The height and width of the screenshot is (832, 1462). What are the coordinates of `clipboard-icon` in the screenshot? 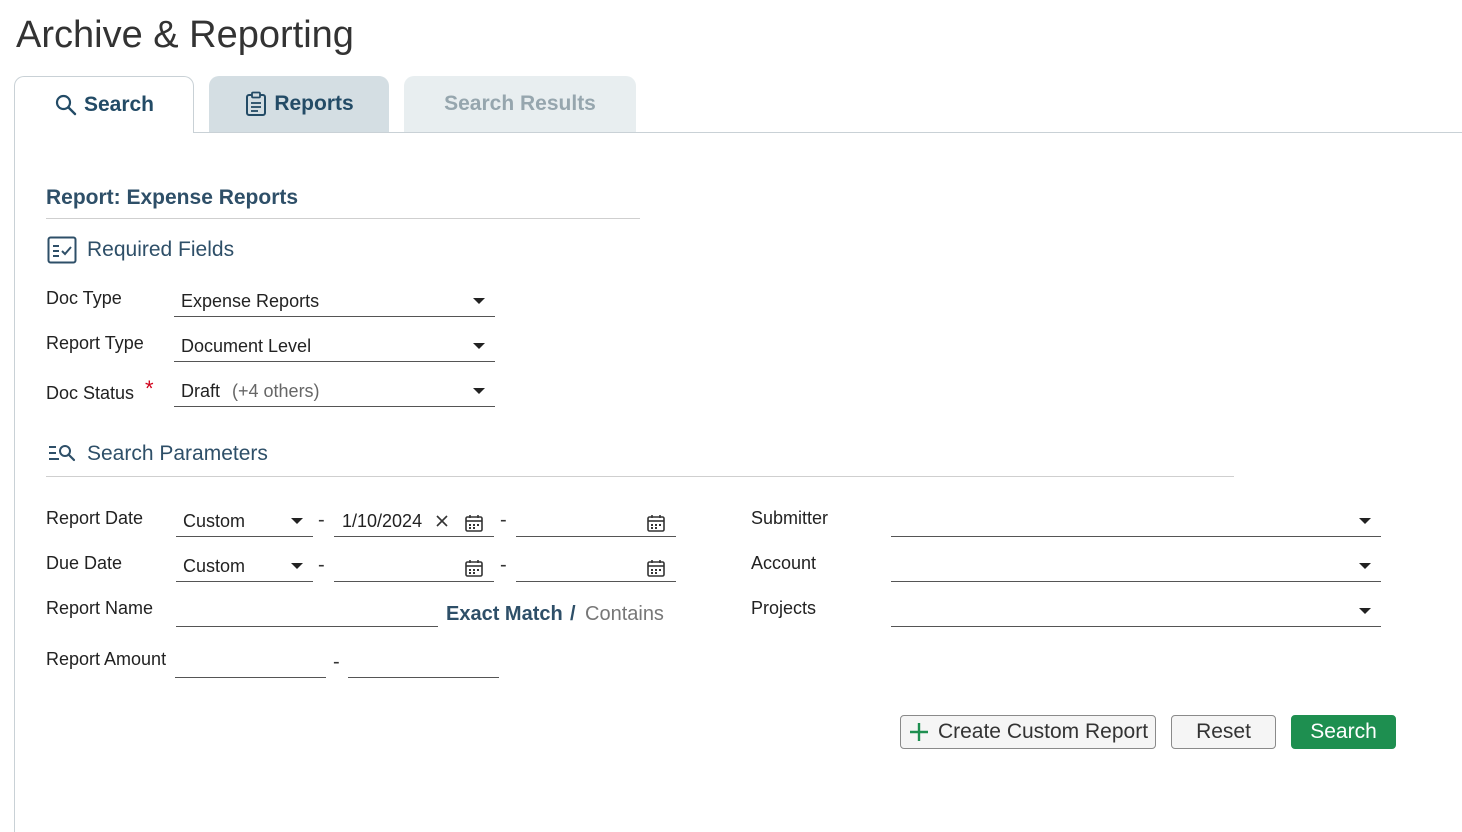 It's located at (256, 103).